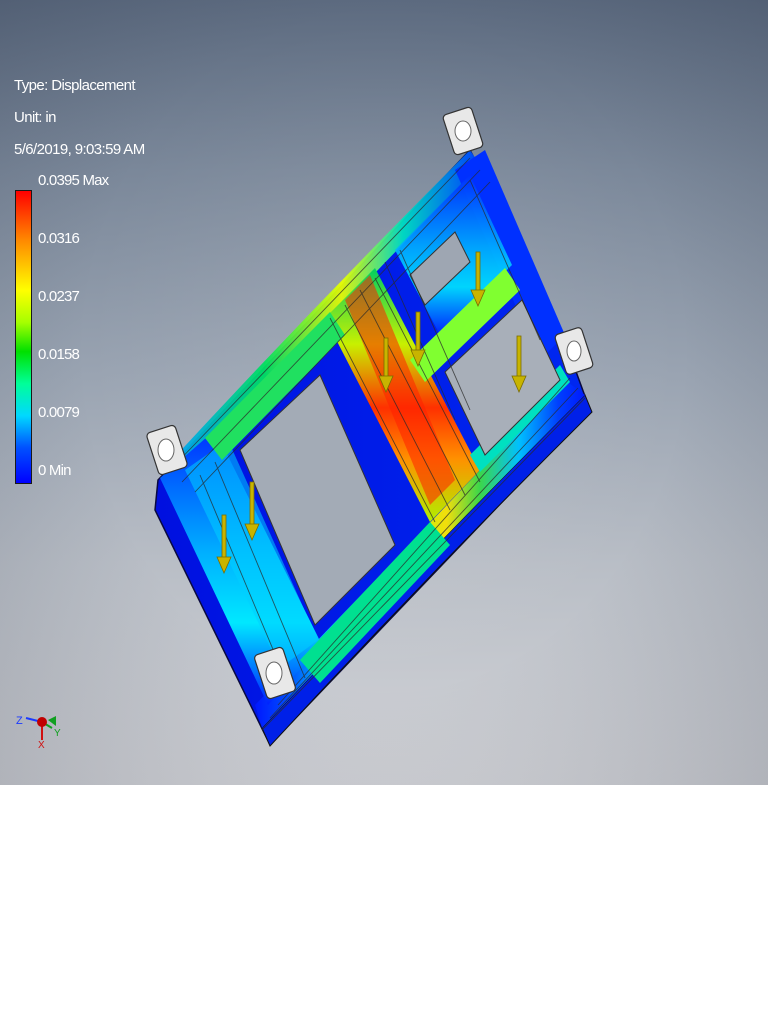 The image size is (768, 1024). I want to click on triad-x-label: X, so click(41, 745).